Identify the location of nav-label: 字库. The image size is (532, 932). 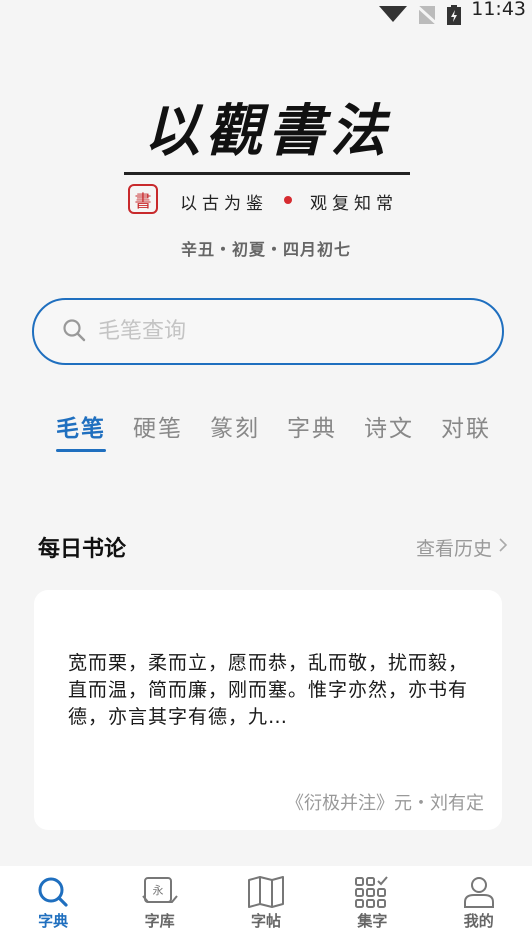
(159, 921).